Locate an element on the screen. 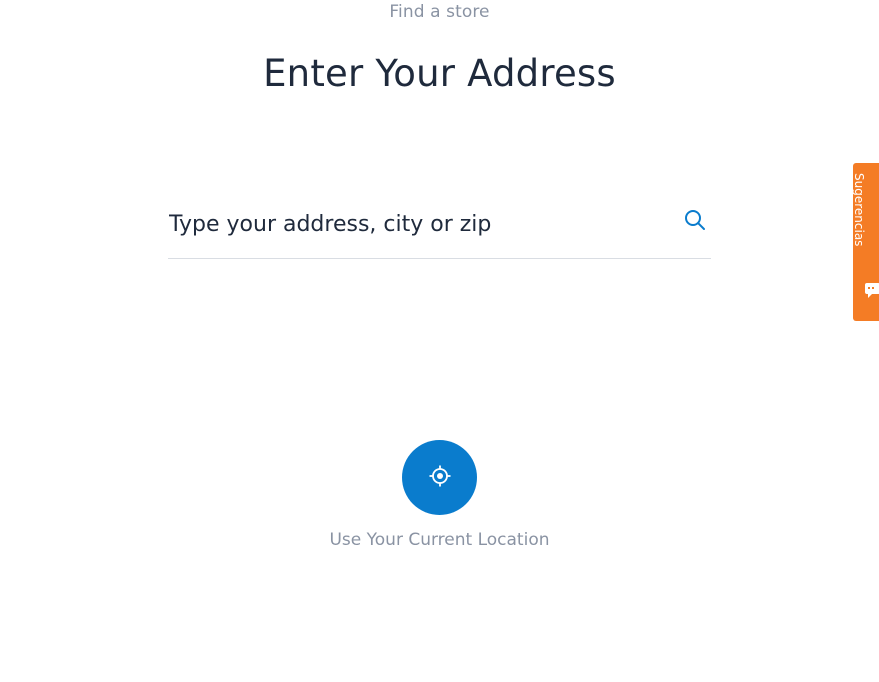  feedback-tab: Sugerencias is located at coordinates (866, 242).